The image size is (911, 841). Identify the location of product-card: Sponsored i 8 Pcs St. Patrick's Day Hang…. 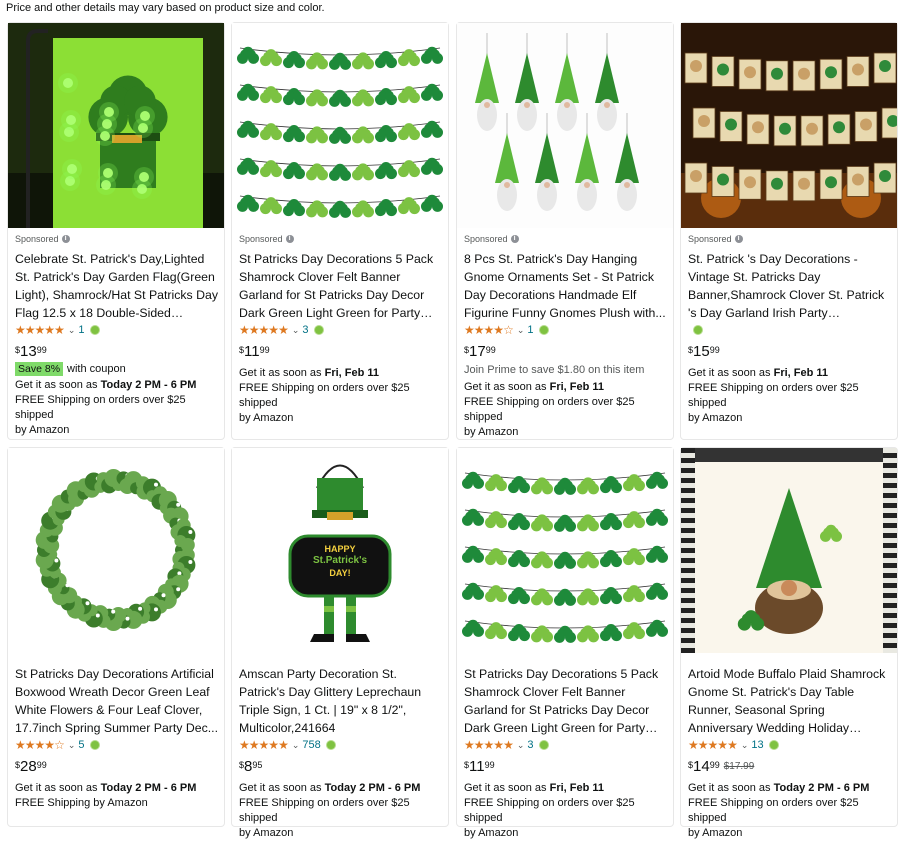
(565, 231).